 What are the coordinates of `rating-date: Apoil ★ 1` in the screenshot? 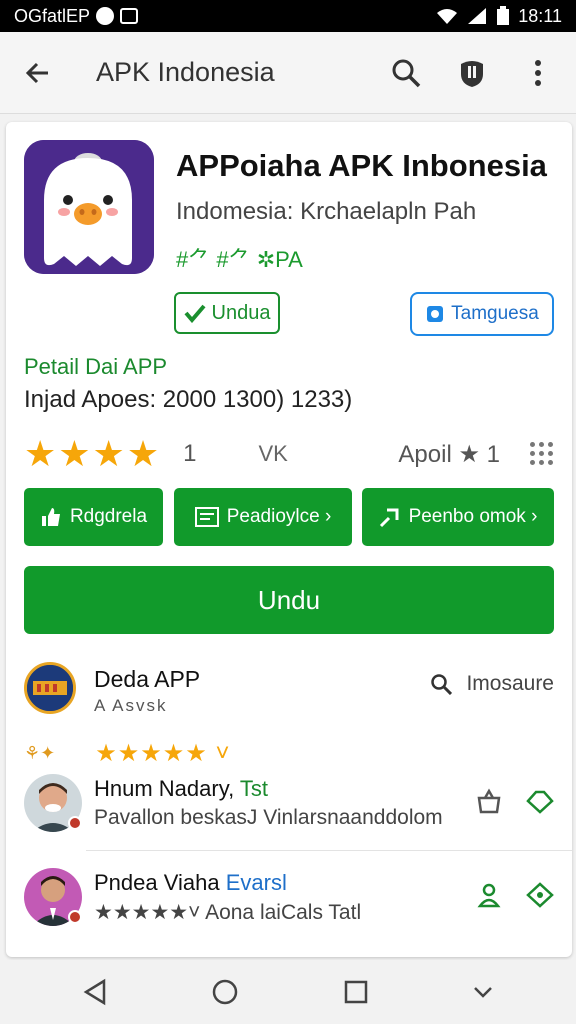 It's located at (449, 454).